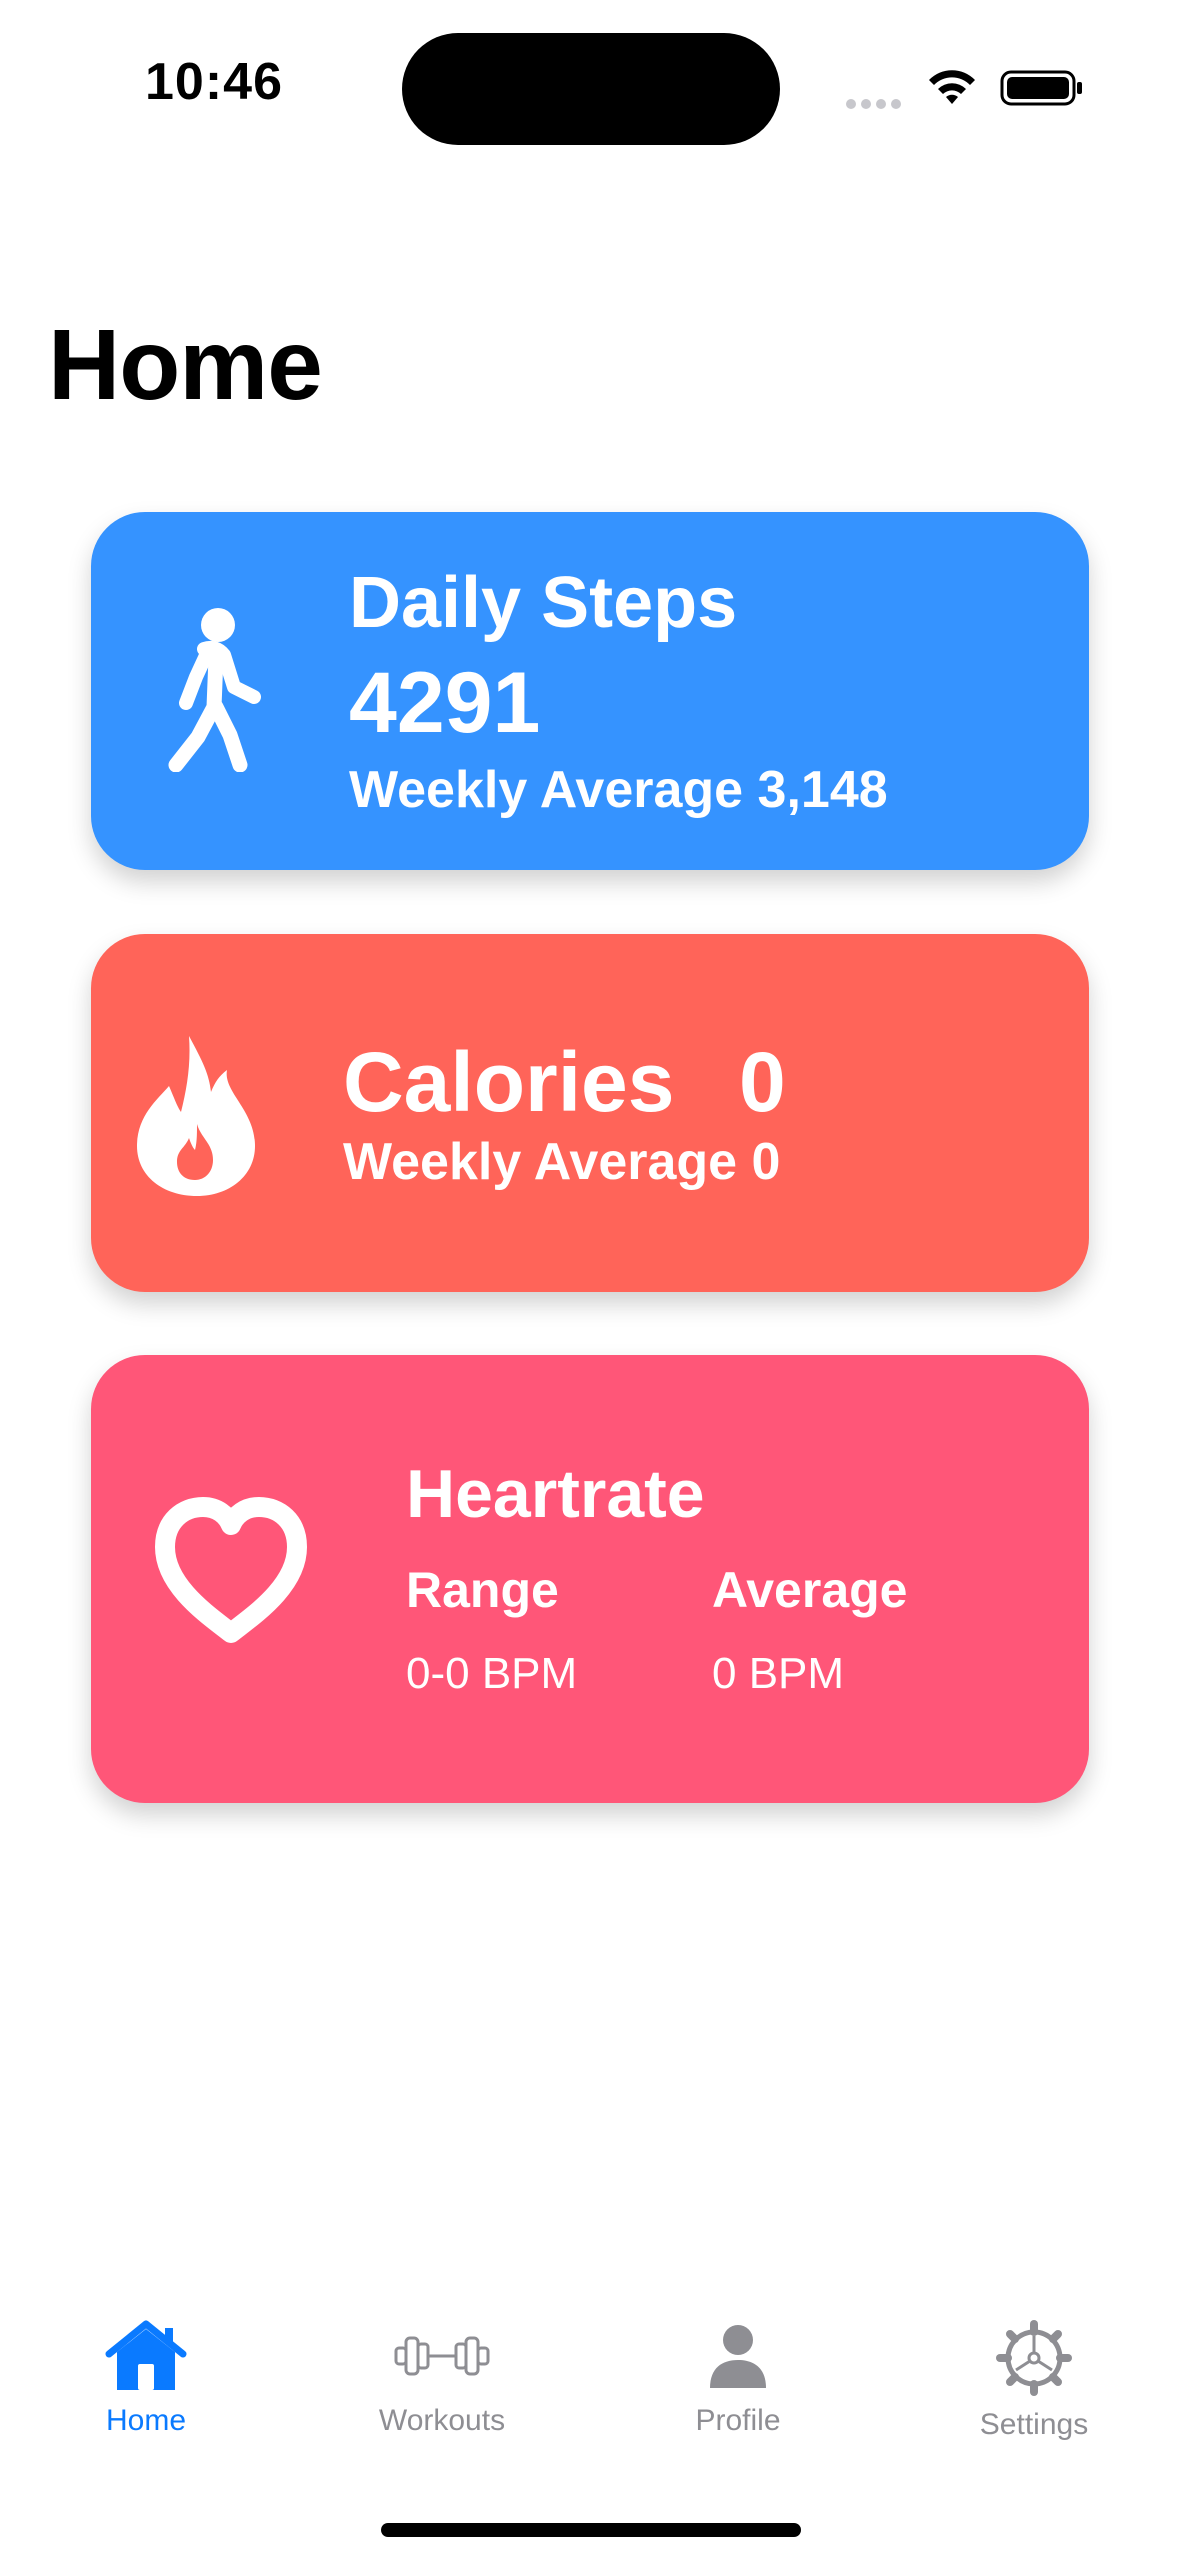 The image size is (1179, 2556). I want to click on cellular-signal-icon, so click(877, 102).